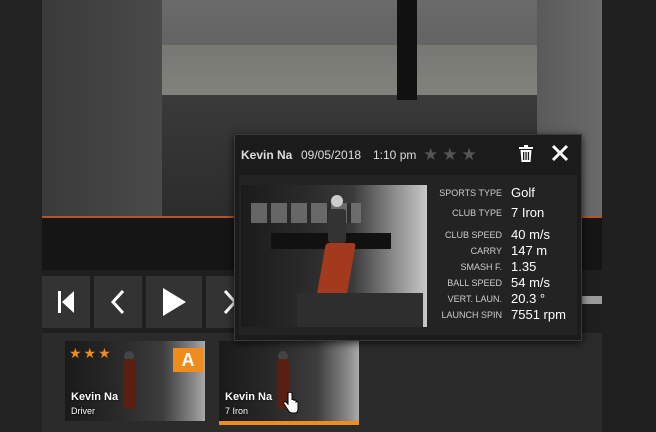  What do you see at coordinates (395, 155) in the screenshot?
I see `shot-time: 1:10 pm` at bounding box center [395, 155].